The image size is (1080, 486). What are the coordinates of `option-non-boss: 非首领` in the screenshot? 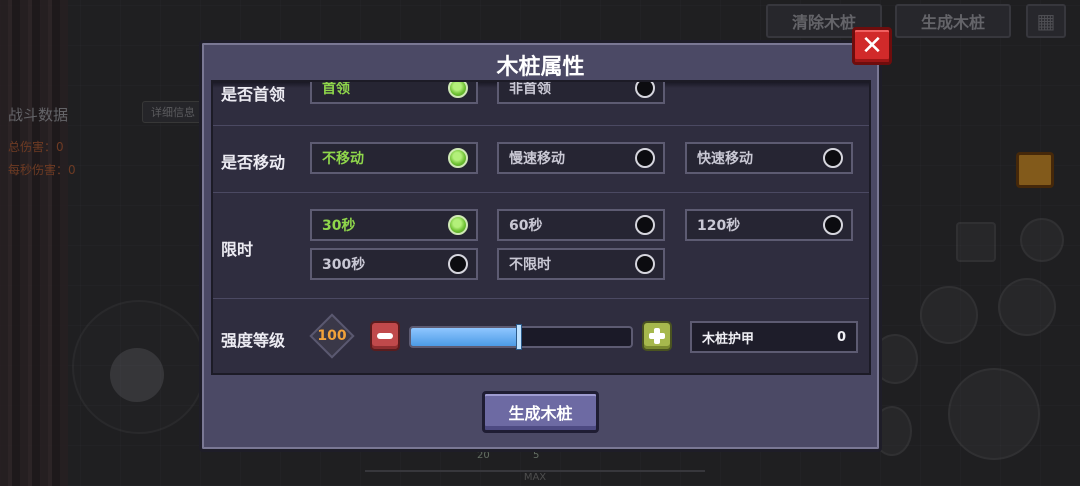 It's located at (581, 92).